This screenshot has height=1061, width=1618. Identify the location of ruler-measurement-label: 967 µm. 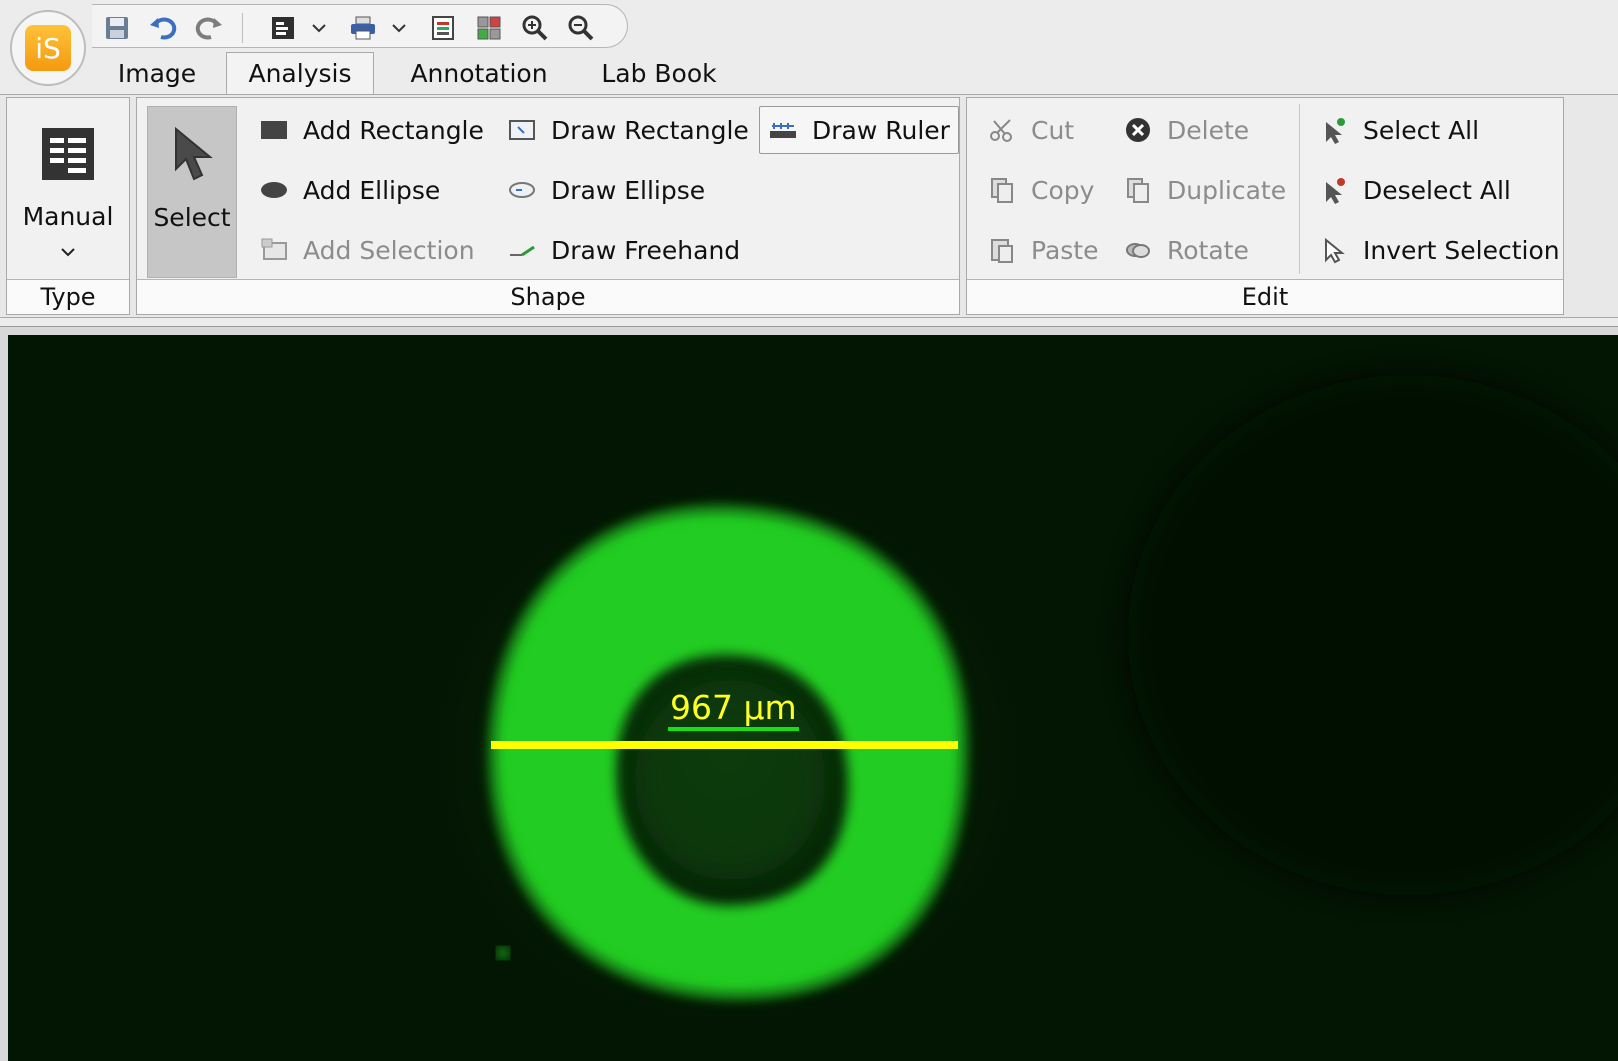
(733, 710).